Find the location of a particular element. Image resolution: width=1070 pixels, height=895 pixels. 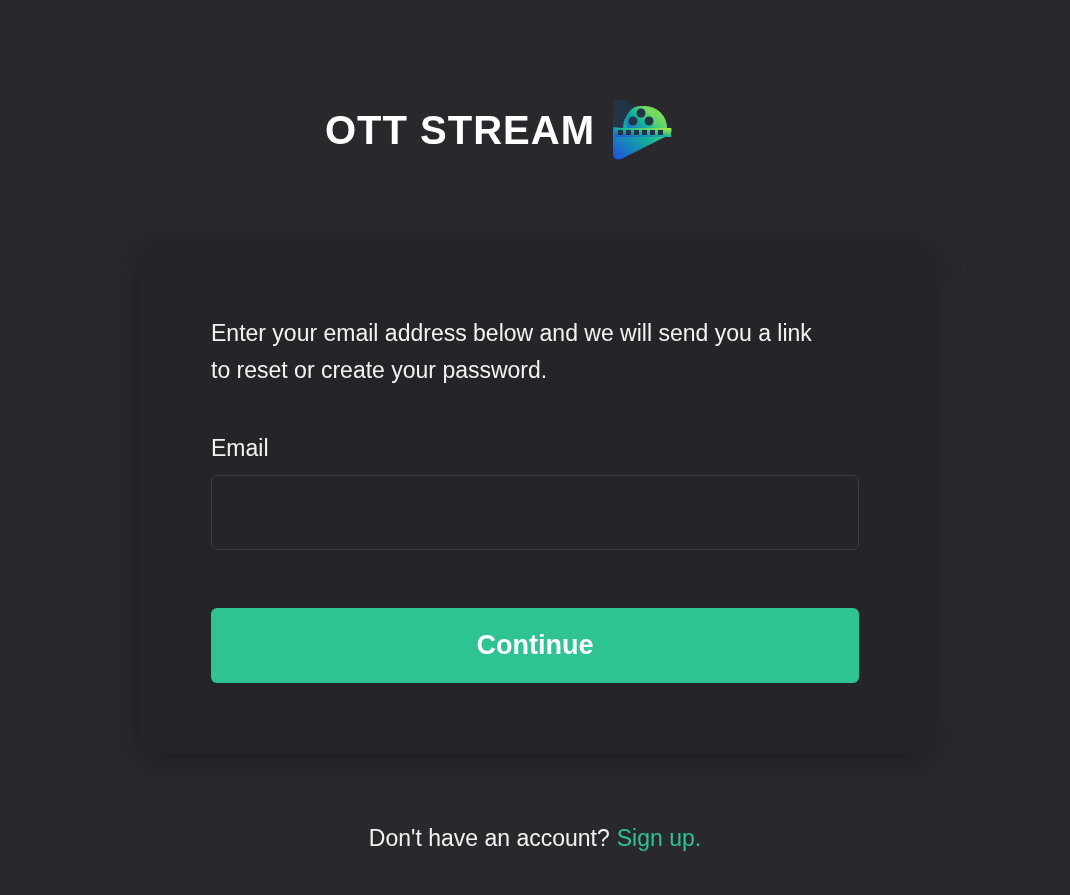

instructions-text: Enter your email address below and we will send you a link to reset or create your password. is located at coordinates (512, 352).